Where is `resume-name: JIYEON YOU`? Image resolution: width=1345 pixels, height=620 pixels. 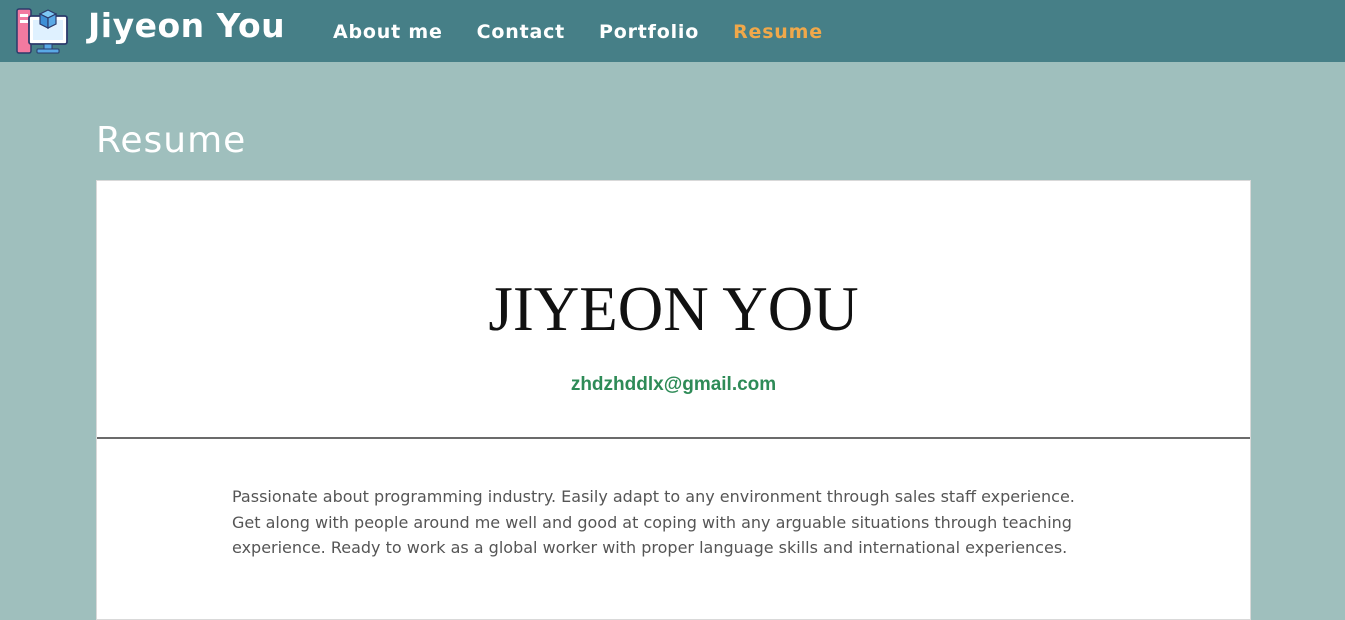 resume-name: JIYEON YOU is located at coordinates (673, 309).